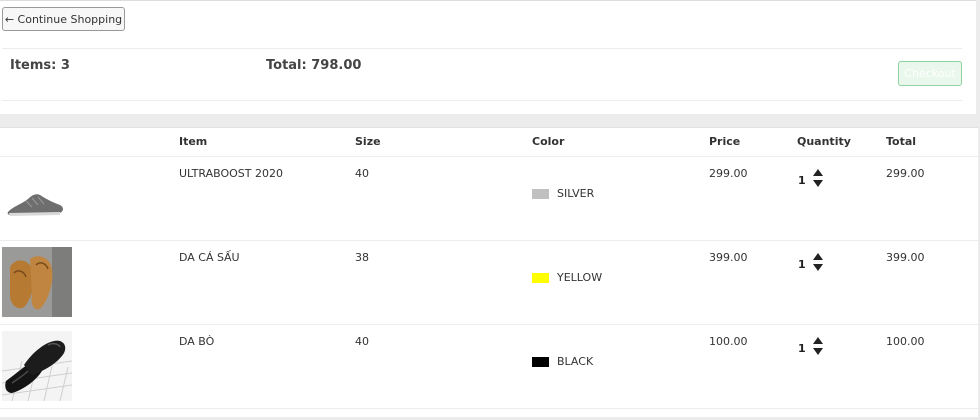 This screenshot has height=420, width=980. Describe the element at coordinates (728, 341) in the screenshot. I see `item-price: 100.00` at that location.